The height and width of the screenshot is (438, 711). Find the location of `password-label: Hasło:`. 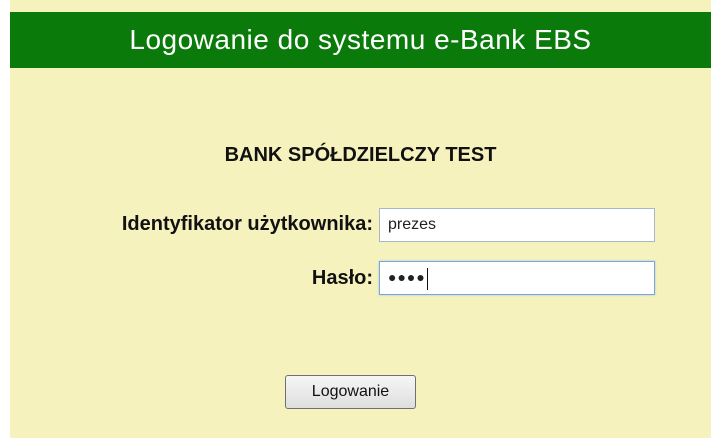

password-label: Hasło: is located at coordinates (342, 278).